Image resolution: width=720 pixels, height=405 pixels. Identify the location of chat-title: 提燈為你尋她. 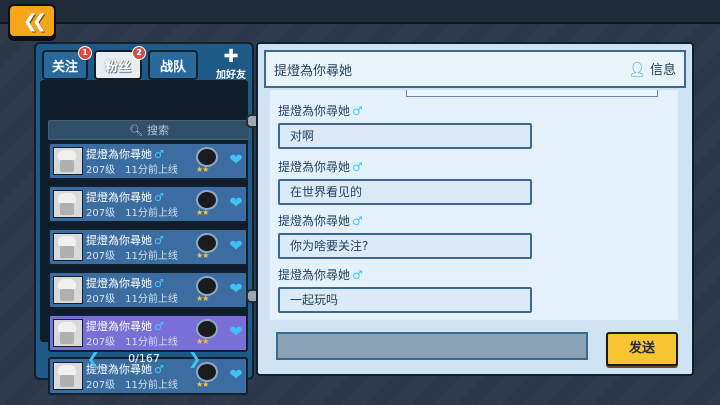
(313, 71).